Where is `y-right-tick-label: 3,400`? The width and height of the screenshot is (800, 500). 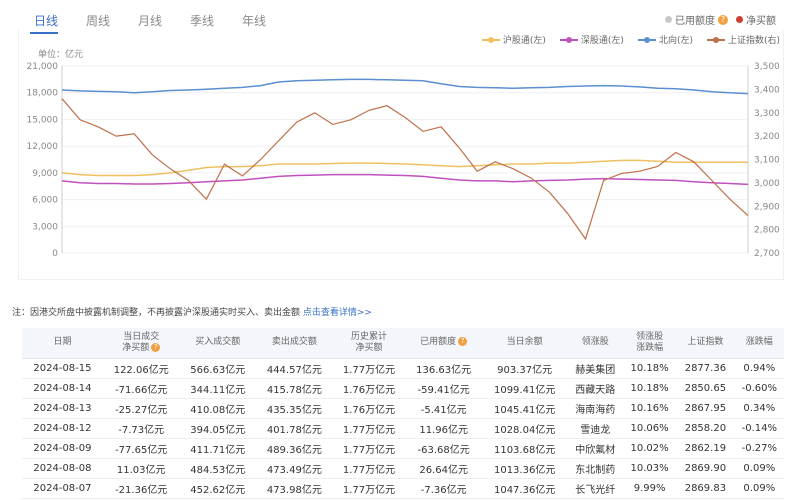 y-right-tick-label: 3,400 is located at coordinates (767, 90).